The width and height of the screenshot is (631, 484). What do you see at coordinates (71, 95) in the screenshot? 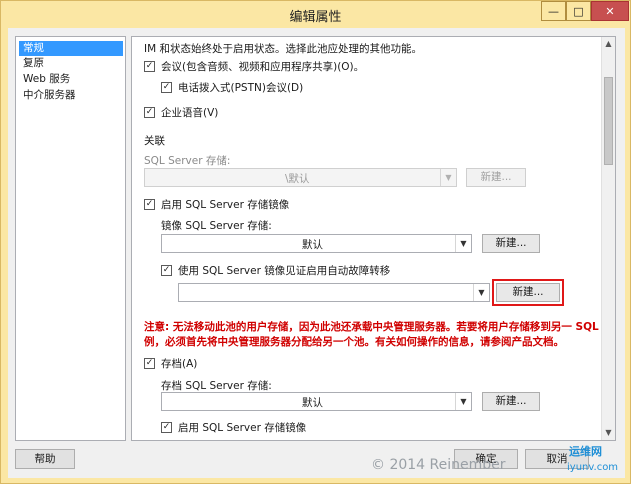
I see `nav-item-mediation-server: 中介服务器` at bounding box center [71, 95].